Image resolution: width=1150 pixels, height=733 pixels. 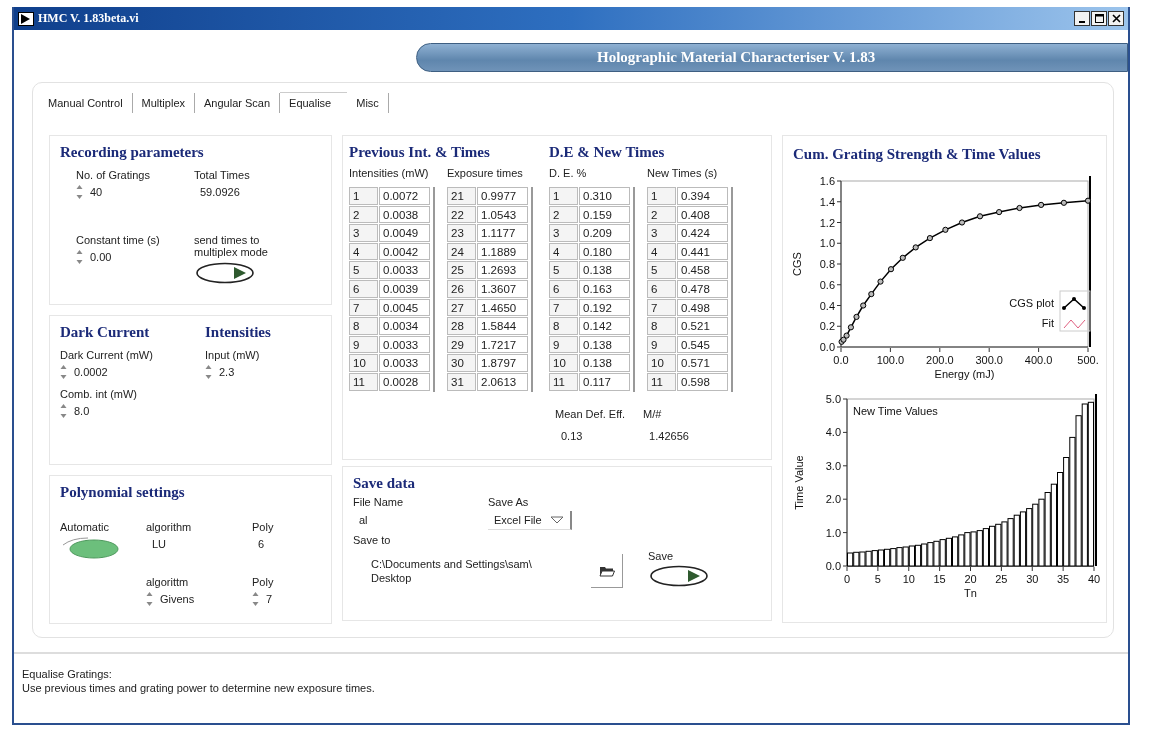 I want to click on section-title: Polynomial settings, so click(x=123, y=493).